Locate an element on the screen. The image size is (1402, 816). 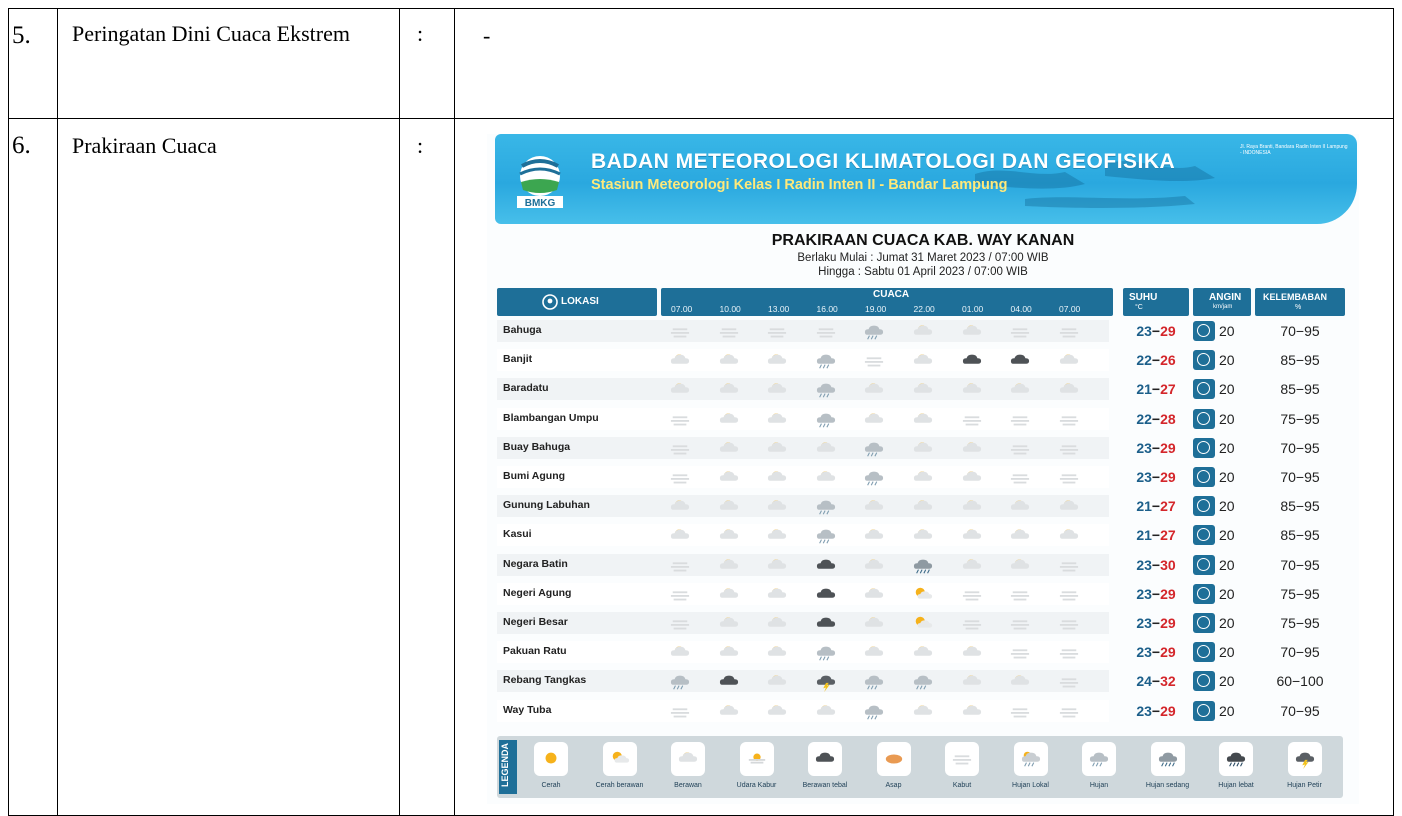
legend-label: Kabut is located at coordinates (962, 785).